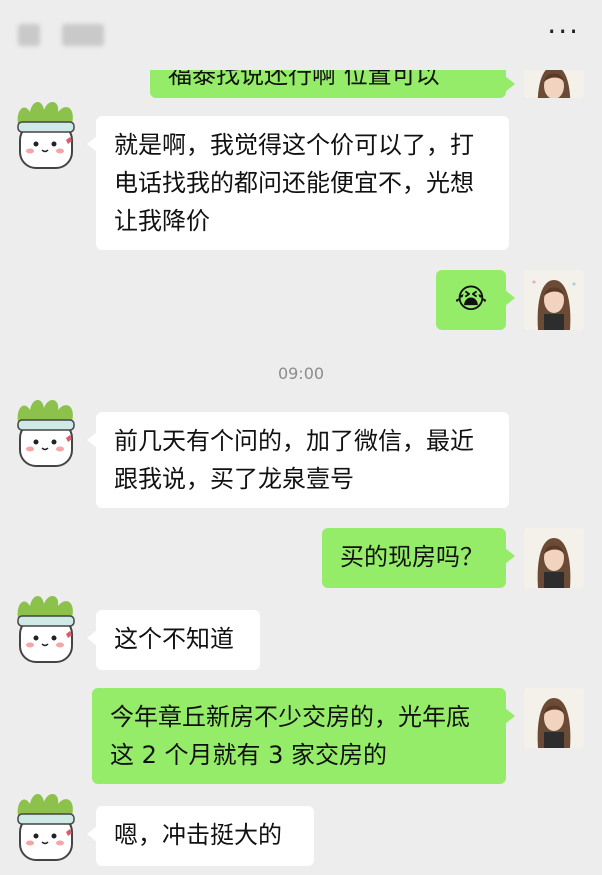  What do you see at coordinates (290, 736) in the screenshot?
I see `message-text: 今年章丘新房不少交房的，光年底这 2 个月就有 3 家交房的` at bounding box center [290, 736].